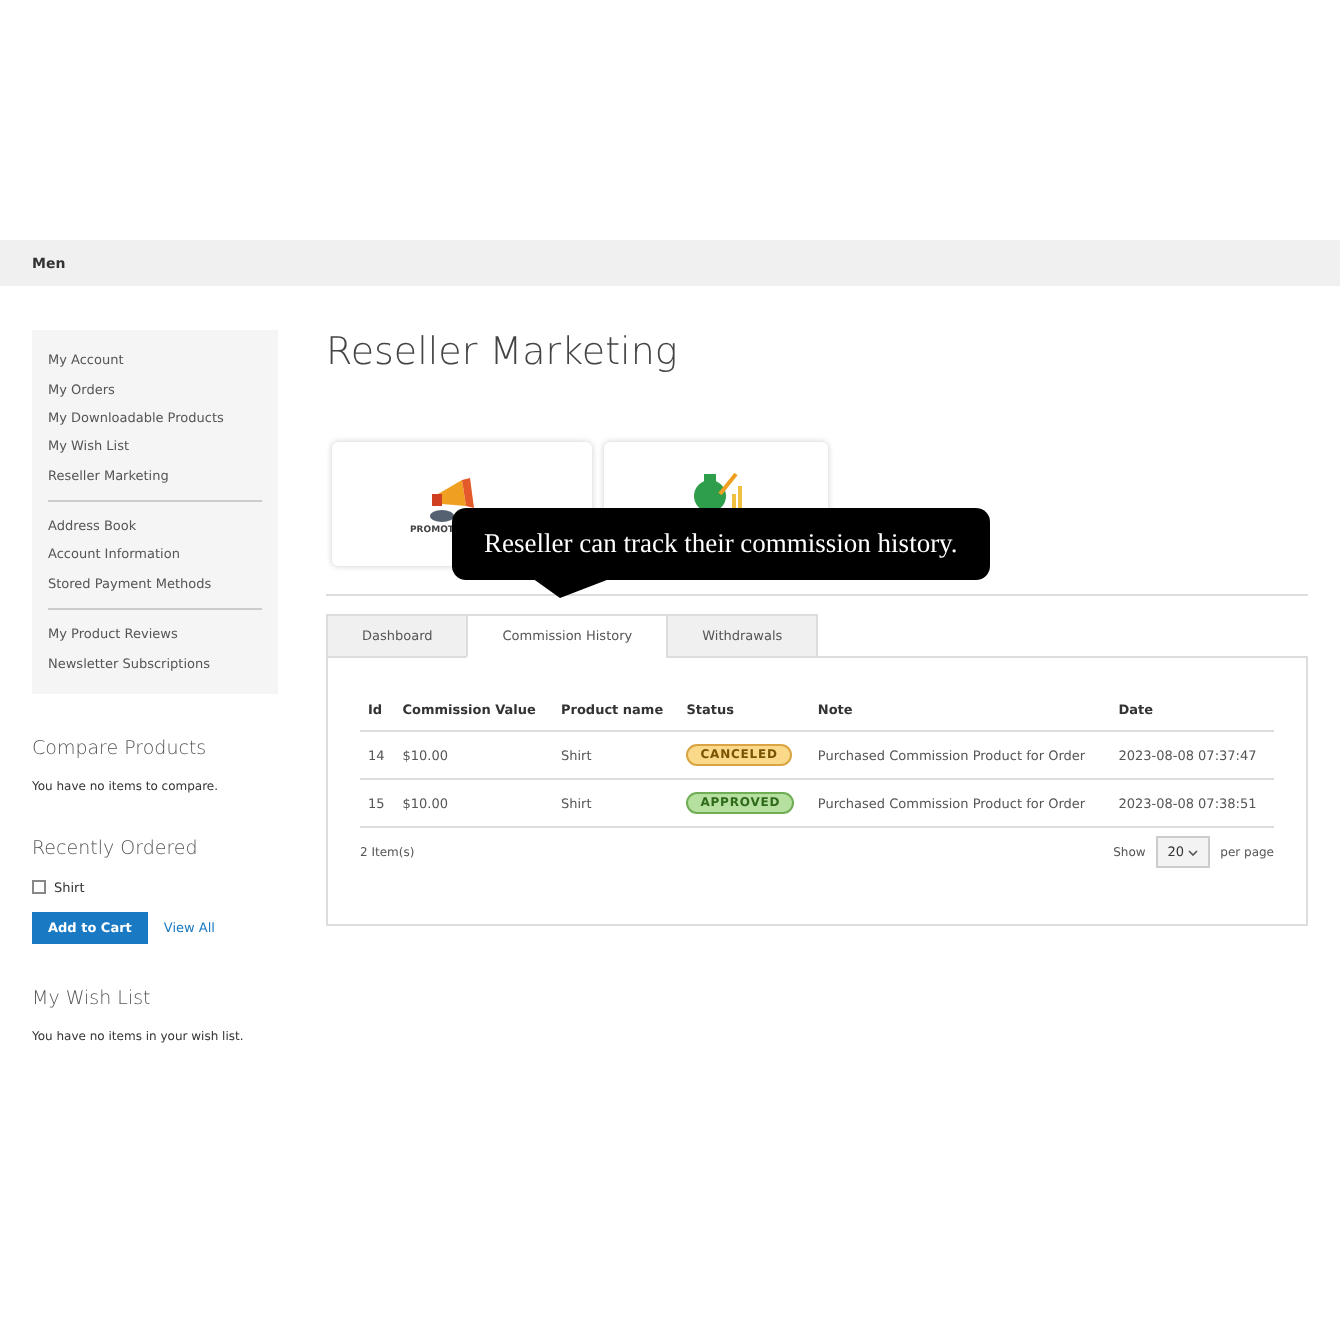 Image resolution: width=1340 pixels, height=1340 pixels. Describe the element at coordinates (572, 588) in the screenshot. I see `tooltip-pointer-icon` at that location.